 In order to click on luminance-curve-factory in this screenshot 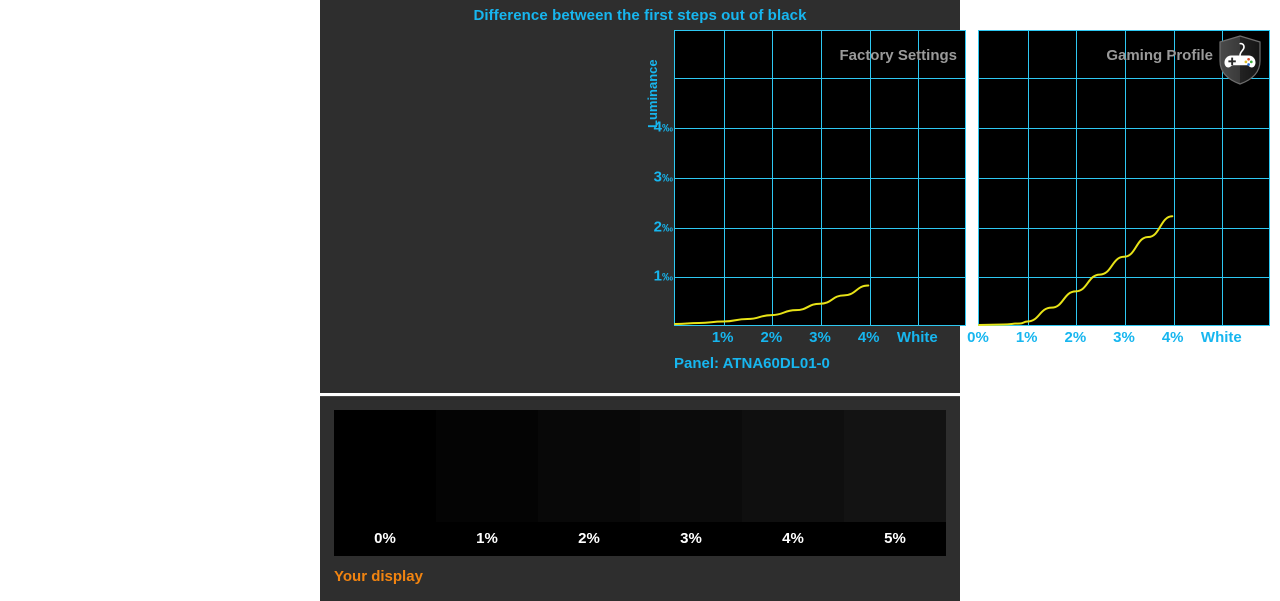, I will do `click(820, 178)`.